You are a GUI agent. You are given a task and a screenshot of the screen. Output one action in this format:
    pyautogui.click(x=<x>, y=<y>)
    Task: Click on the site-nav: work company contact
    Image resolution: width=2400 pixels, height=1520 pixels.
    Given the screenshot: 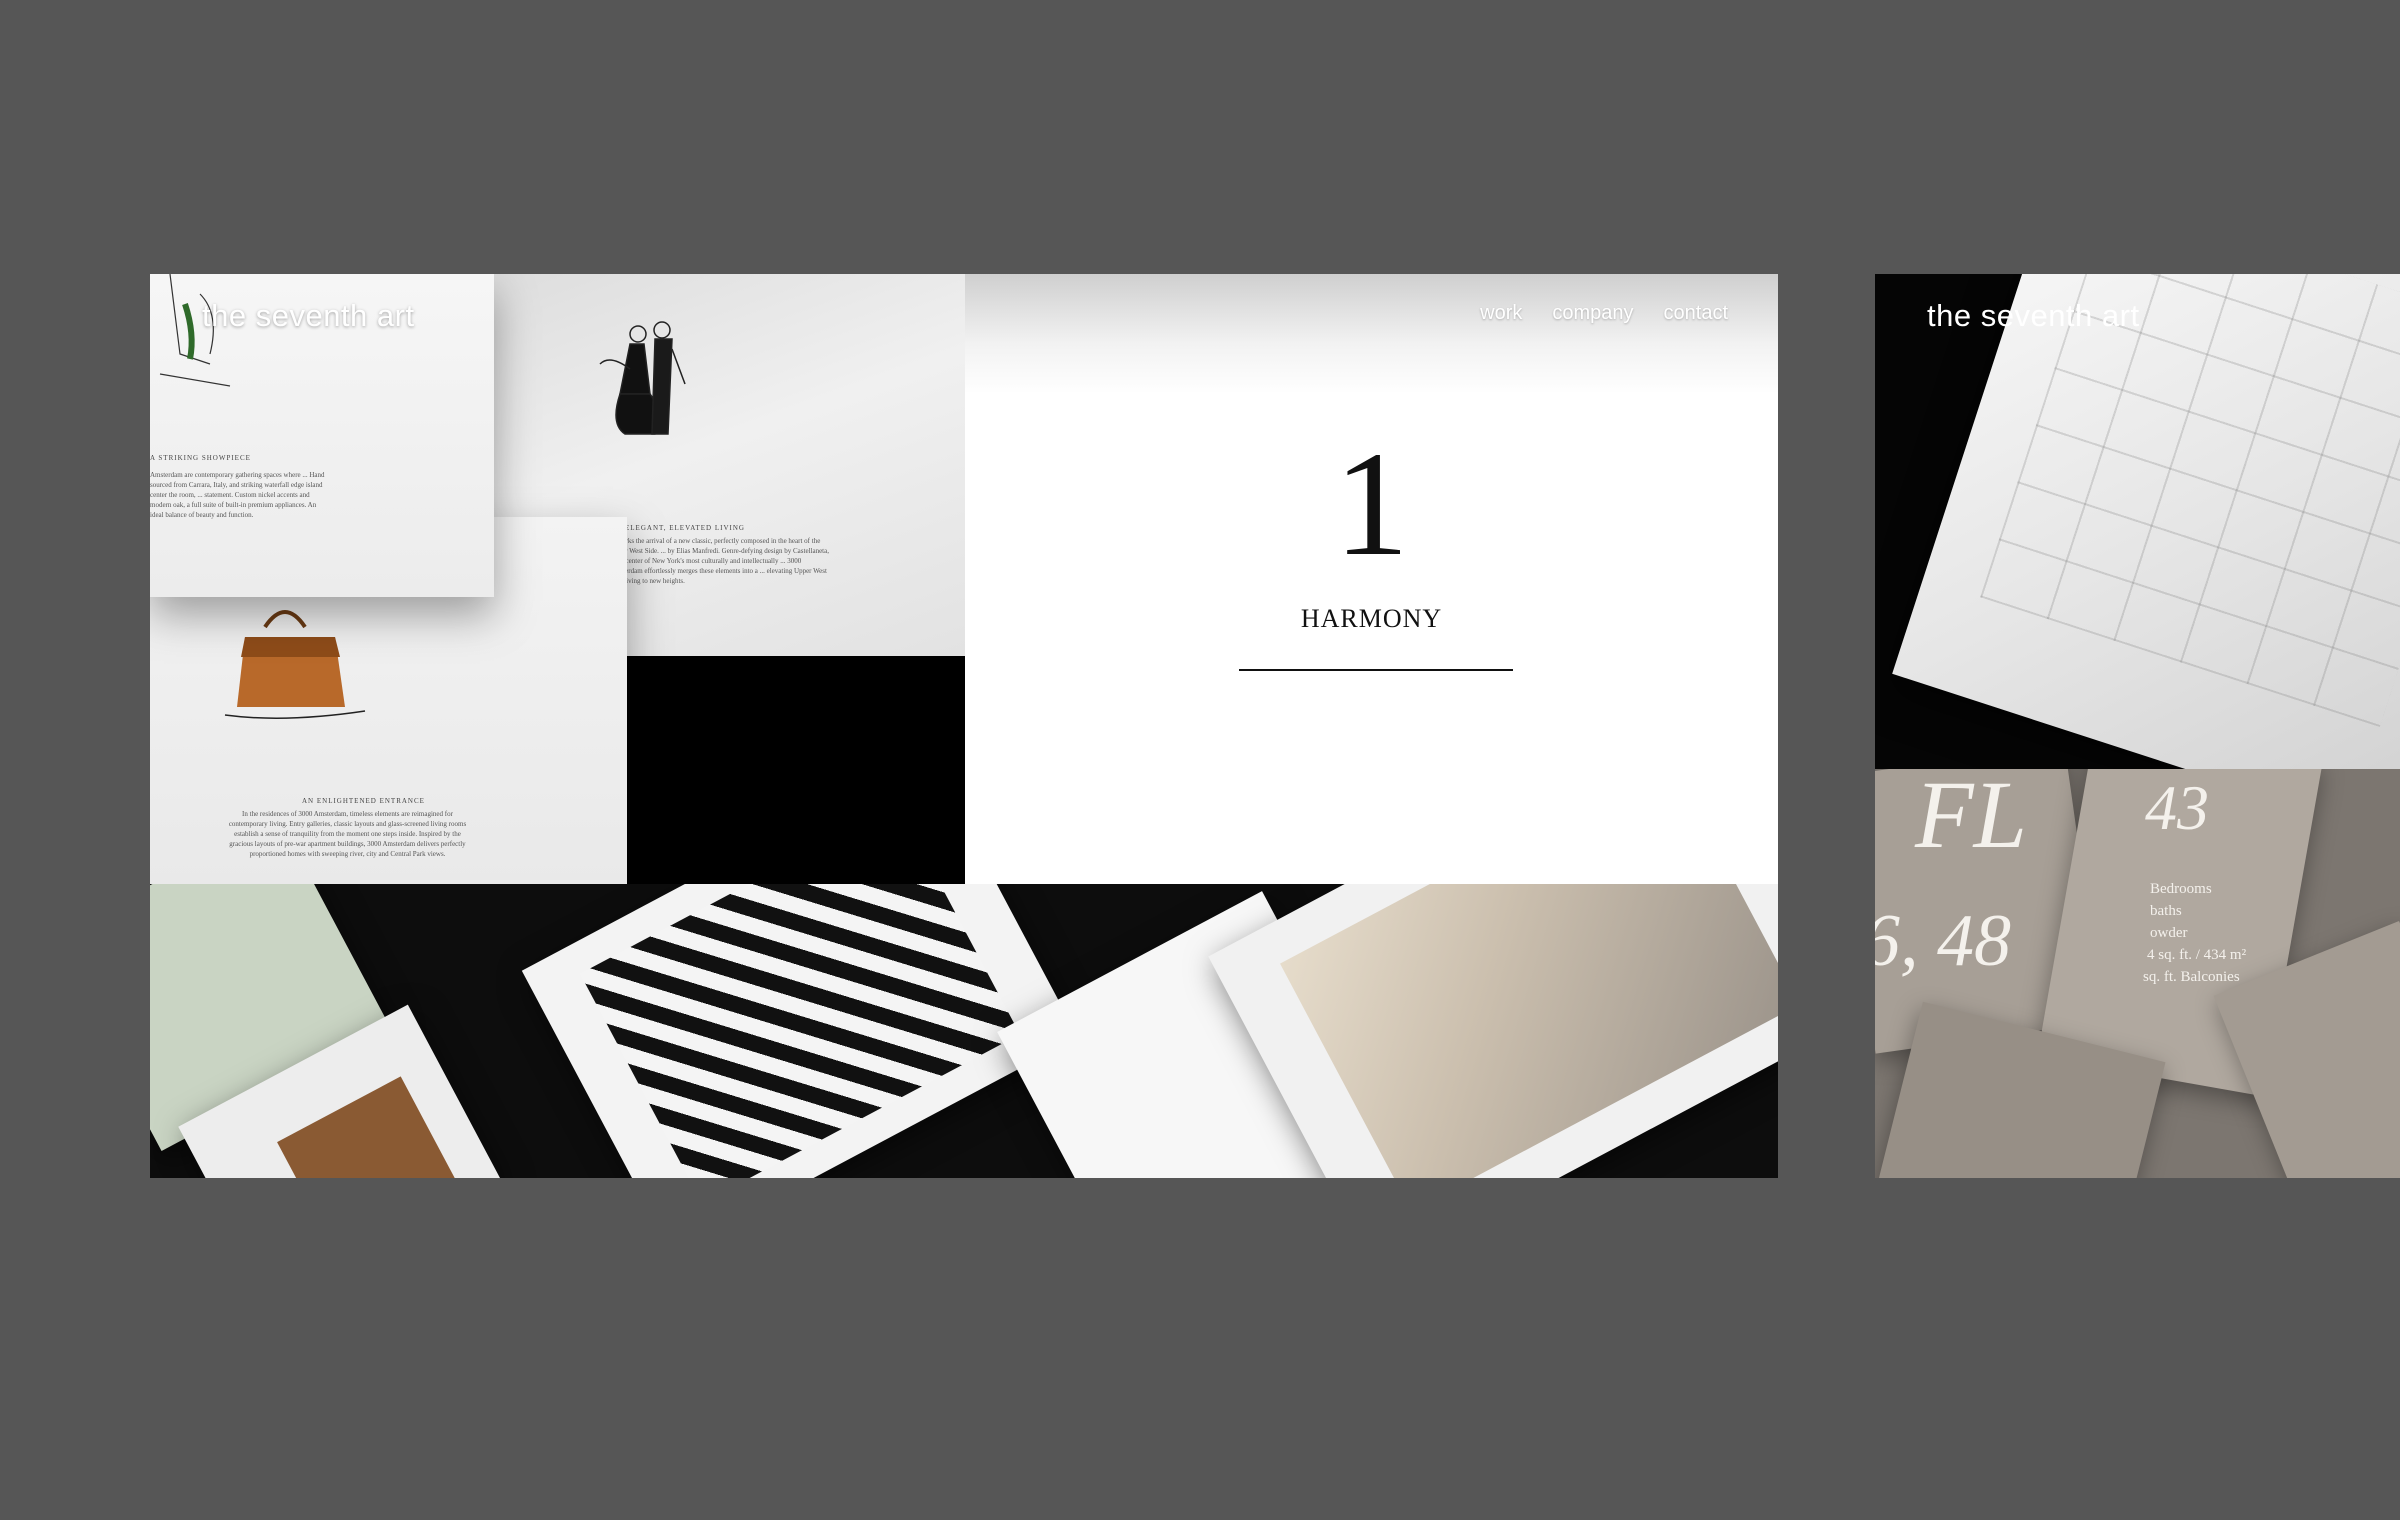 What is the action you would take?
    pyautogui.click(x=1604, y=313)
    